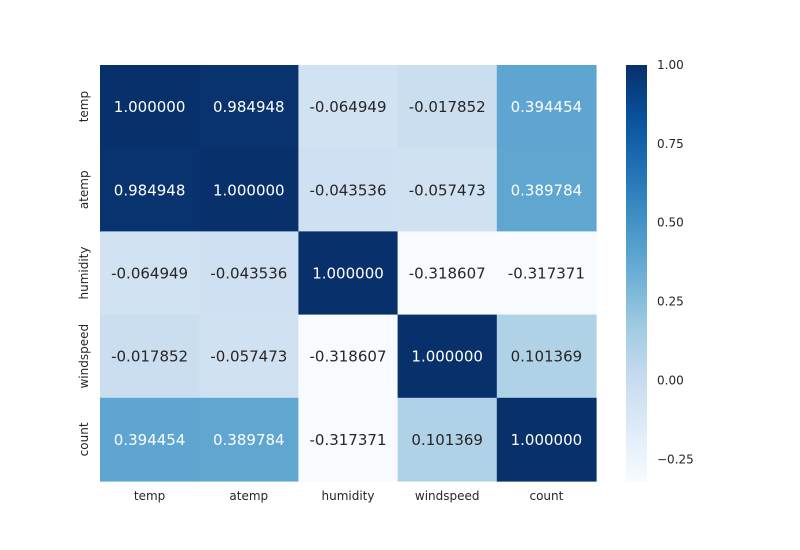 The width and height of the screenshot is (800, 550). What do you see at coordinates (149, 496) in the screenshot?
I see `x-tick-label-temp: temp` at bounding box center [149, 496].